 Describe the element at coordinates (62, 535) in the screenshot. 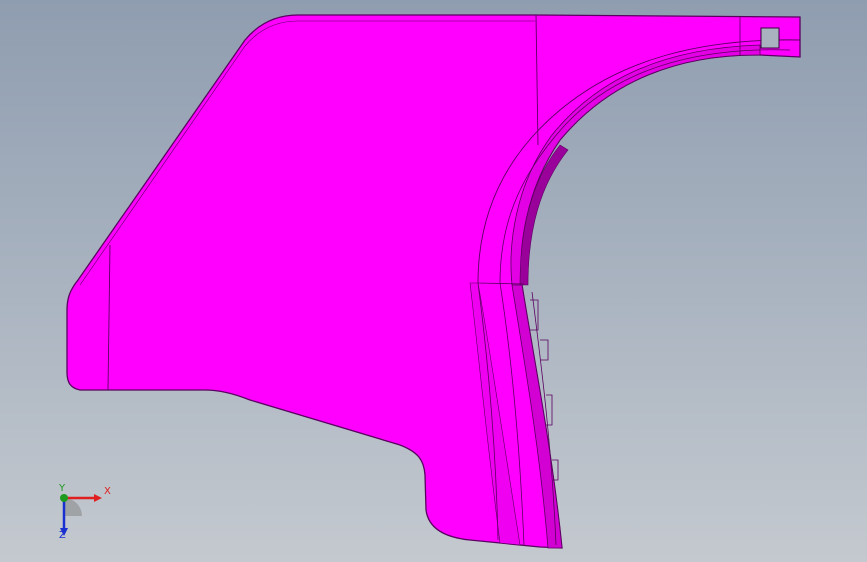

I see `z-axis-label: Z` at that location.